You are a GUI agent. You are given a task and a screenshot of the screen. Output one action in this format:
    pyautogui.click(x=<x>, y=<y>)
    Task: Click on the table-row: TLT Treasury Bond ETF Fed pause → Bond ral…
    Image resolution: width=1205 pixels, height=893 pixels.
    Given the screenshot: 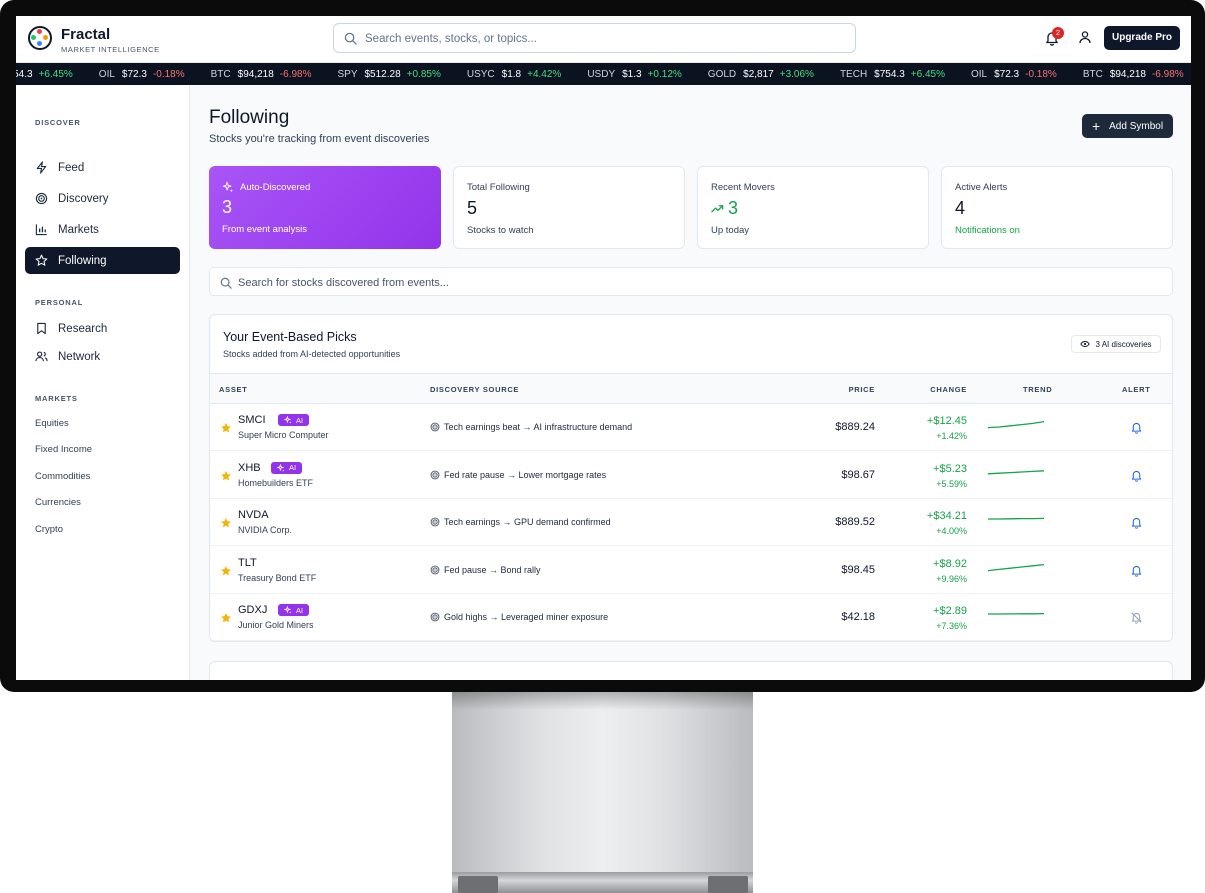 What is the action you would take?
    pyautogui.click(x=691, y=570)
    